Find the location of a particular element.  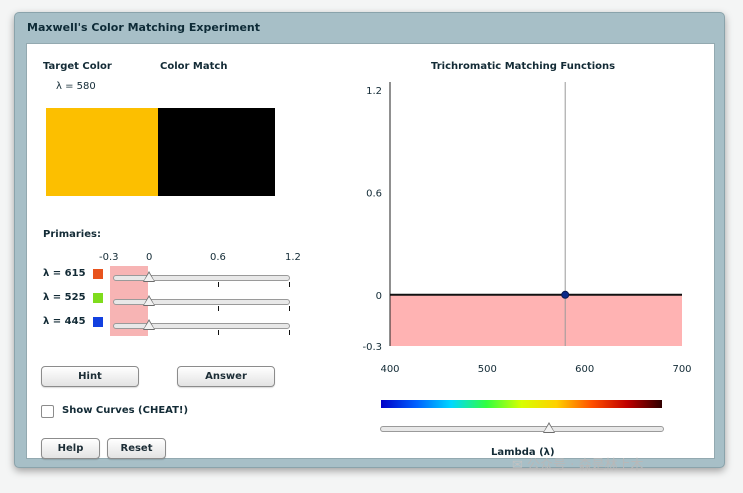

y-tick-label: -0.3 is located at coordinates (372, 347).